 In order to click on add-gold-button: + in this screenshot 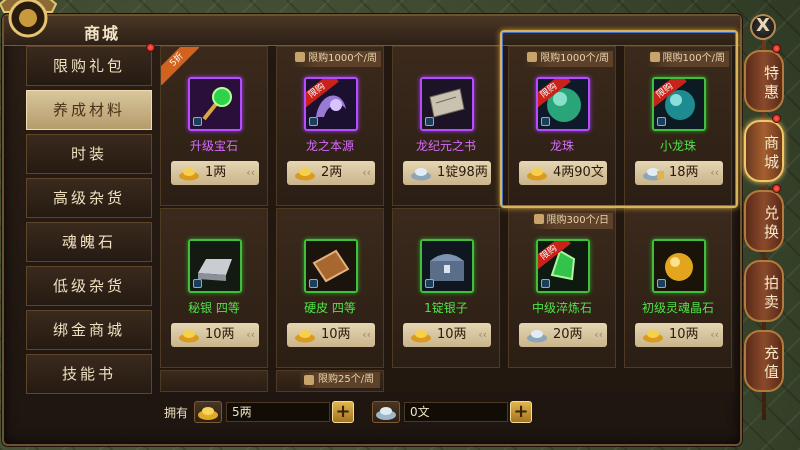, I will do `click(343, 412)`.